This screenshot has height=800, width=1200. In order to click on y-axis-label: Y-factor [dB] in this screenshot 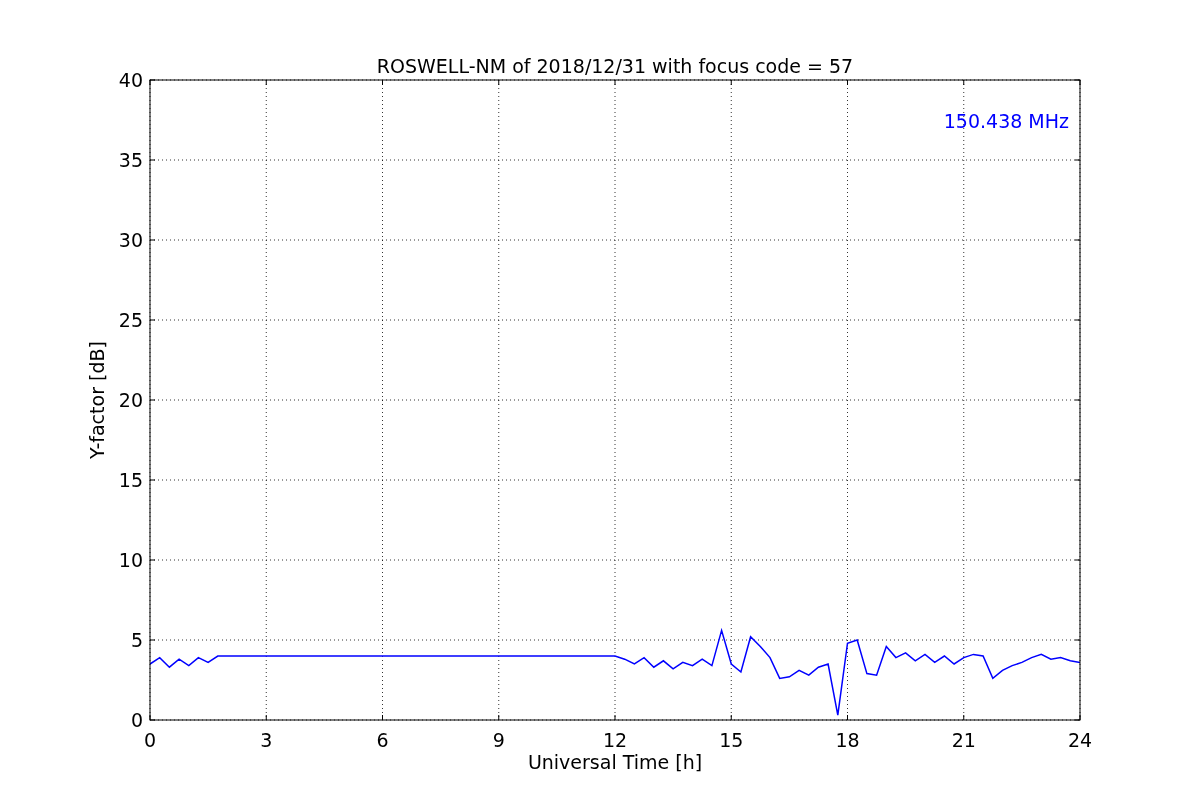, I will do `click(97, 400)`.